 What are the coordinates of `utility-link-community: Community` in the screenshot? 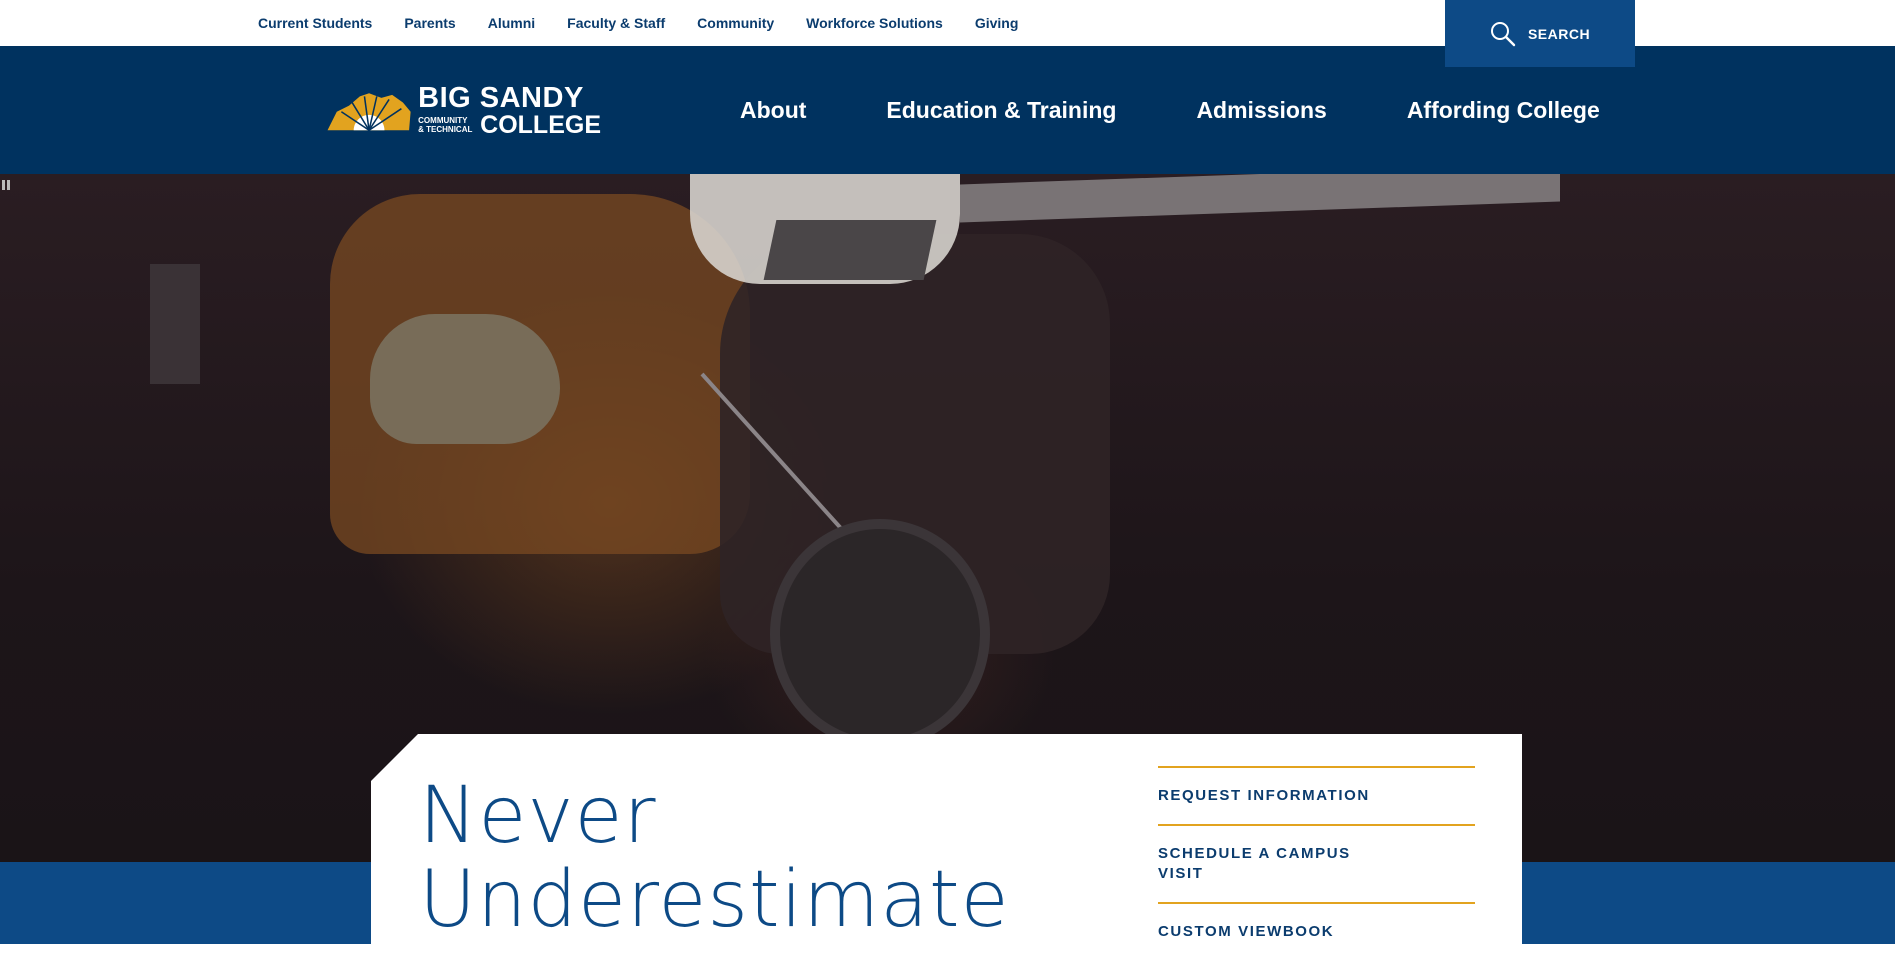 It's located at (735, 23).